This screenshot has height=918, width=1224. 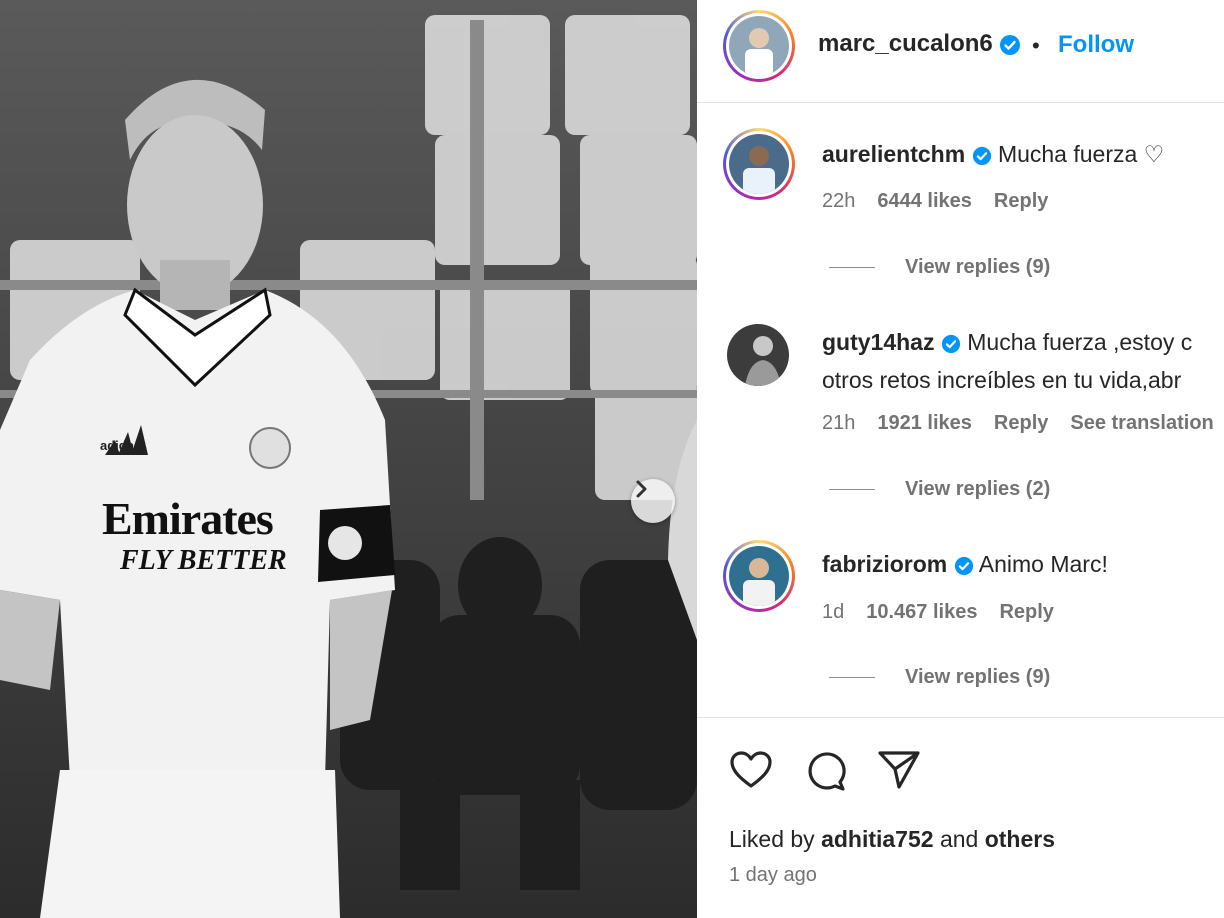 What do you see at coordinates (1020, 839) in the screenshot?
I see `liked-by-others: others` at bounding box center [1020, 839].